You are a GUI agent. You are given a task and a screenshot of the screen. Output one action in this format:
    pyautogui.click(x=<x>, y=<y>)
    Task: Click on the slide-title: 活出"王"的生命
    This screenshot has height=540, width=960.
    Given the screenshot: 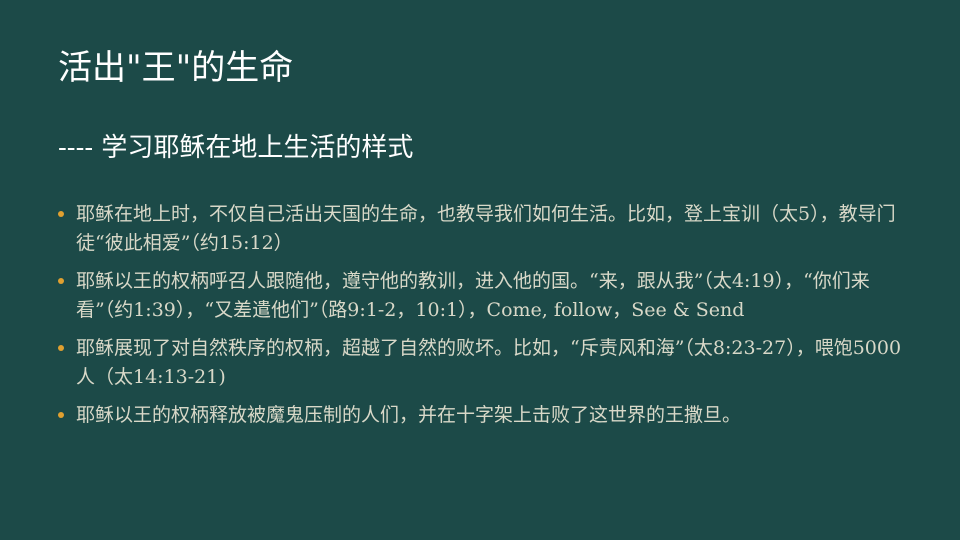 What is the action you would take?
    pyautogui.click(x=176, y=68)
    